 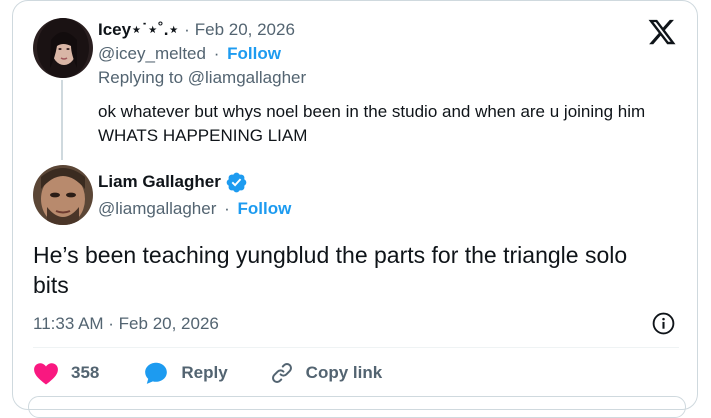 What do you see at coordinates (344, 372) in the screenshot?
I see `copy-link-label: Copy link` at bounding box center [344, 372].